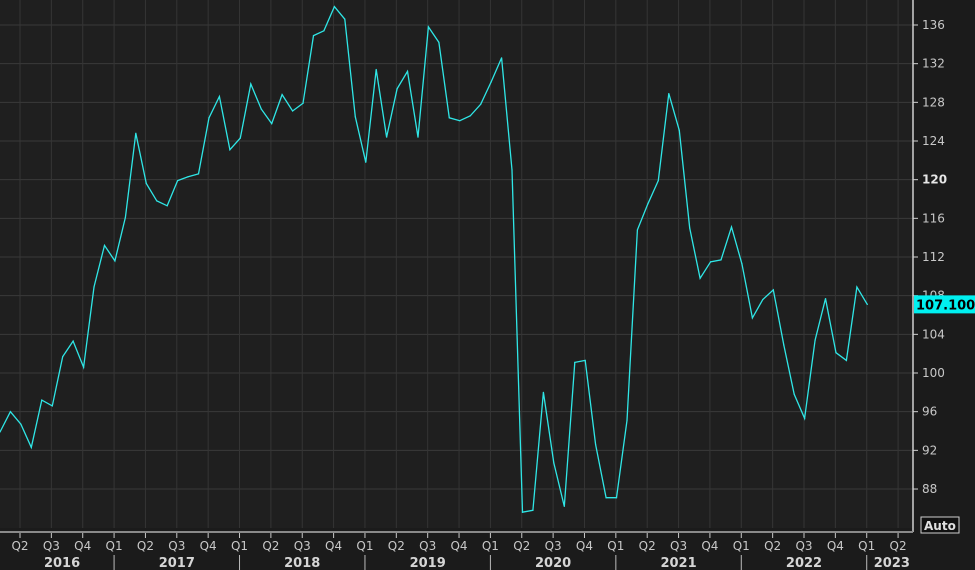 Image resolution: width=975 pixels, height=570 pixels. I want to click on year-label: 2023, so click(892, 563).